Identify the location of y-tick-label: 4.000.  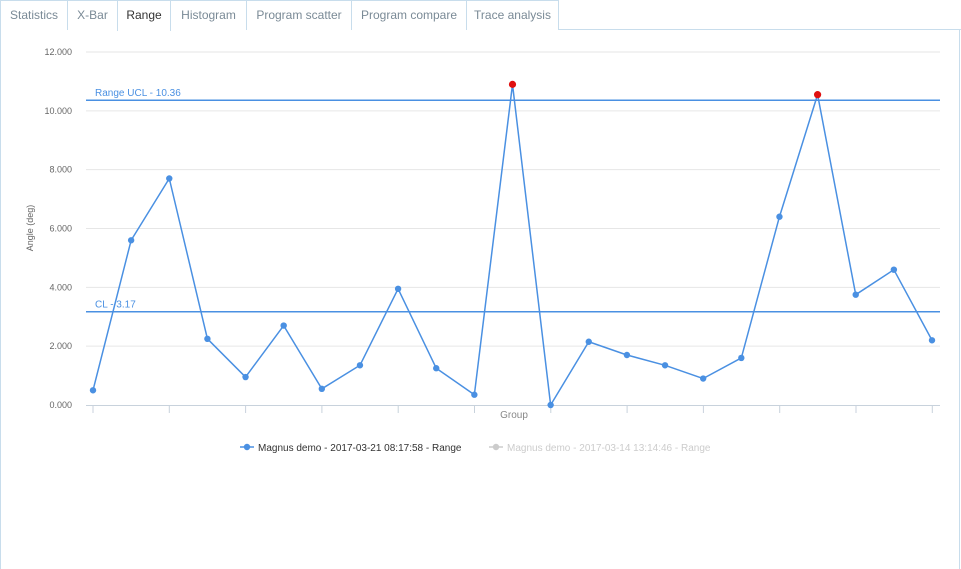
(60, 287).